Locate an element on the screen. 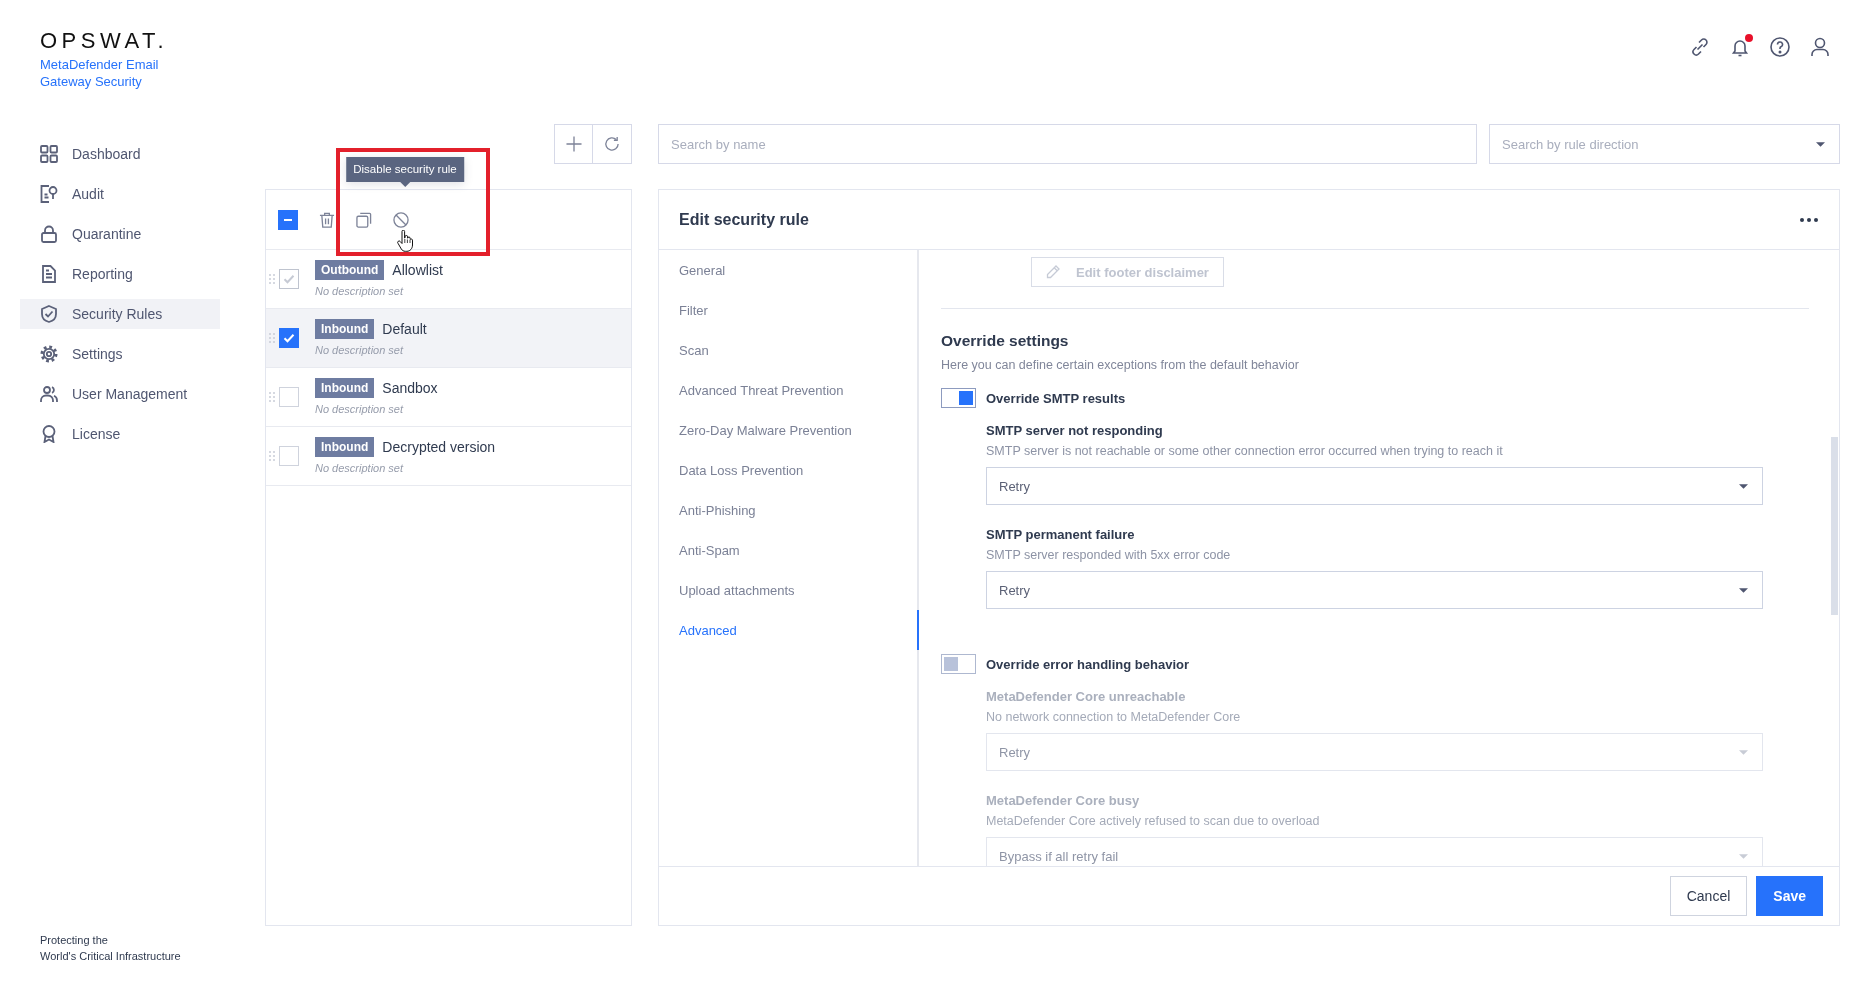  sidebar-item: Quarantine is located at coordinates (120, 234).